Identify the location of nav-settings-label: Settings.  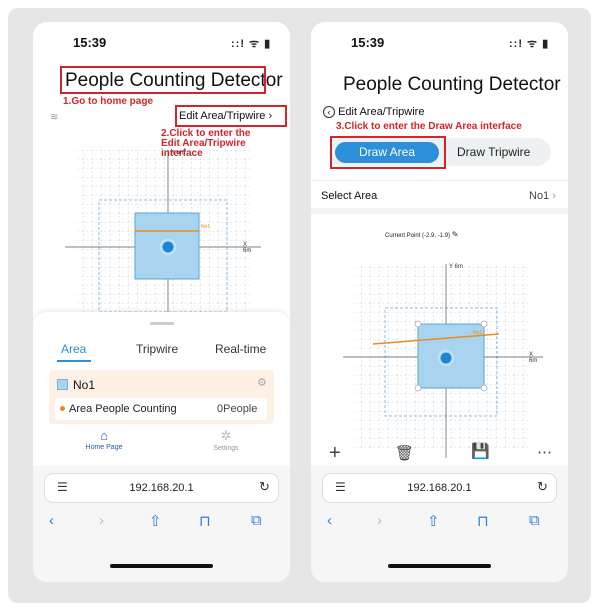
(226, 448).